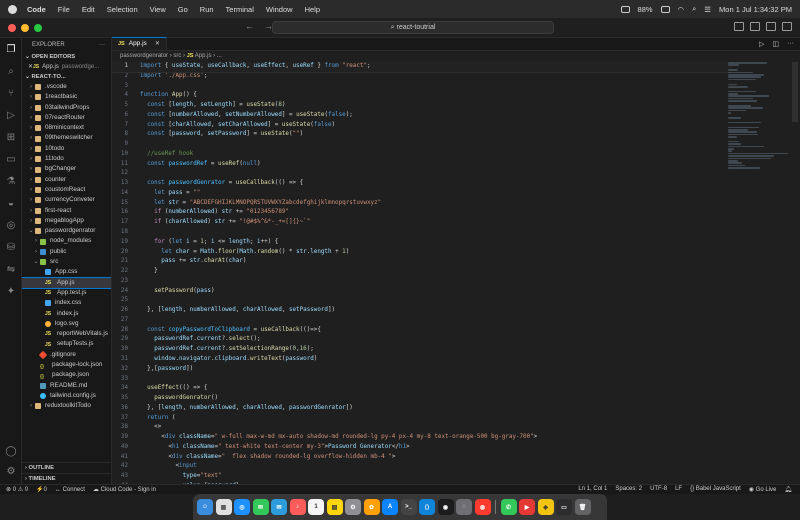  What do you see at coordinates (422, 96) in the screenshot?
I see `code-line: 4 function App() {` at bounding box center [422, 96].